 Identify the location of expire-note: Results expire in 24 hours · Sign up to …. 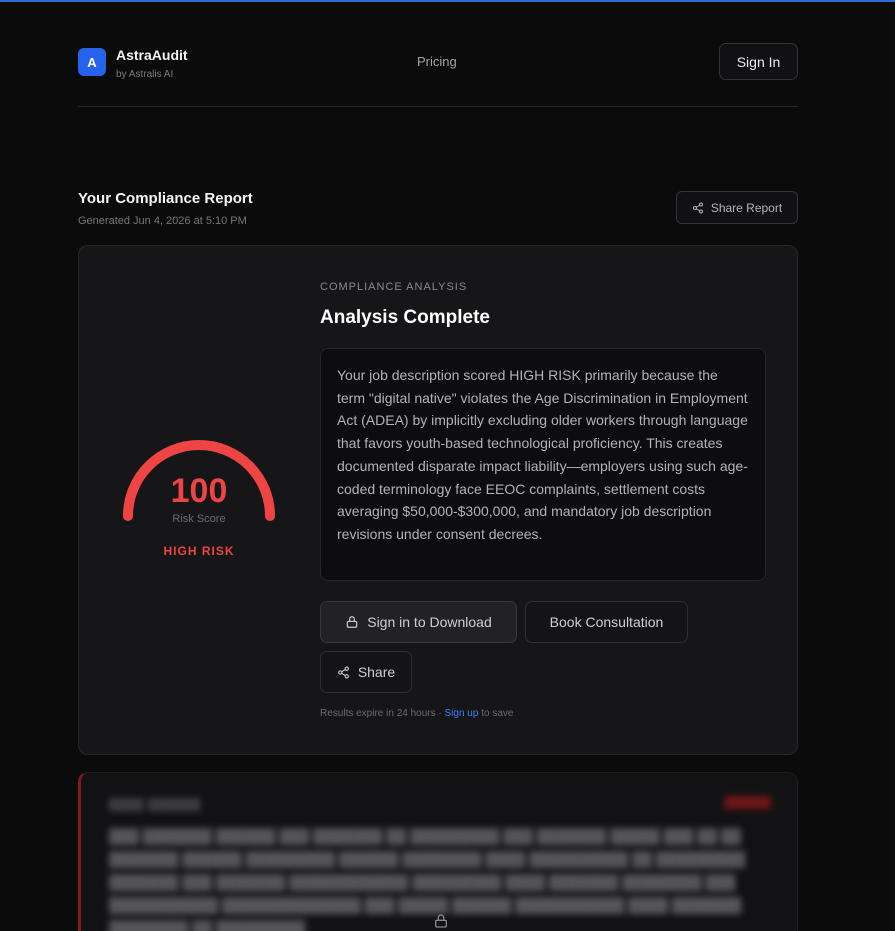
(416, 713).